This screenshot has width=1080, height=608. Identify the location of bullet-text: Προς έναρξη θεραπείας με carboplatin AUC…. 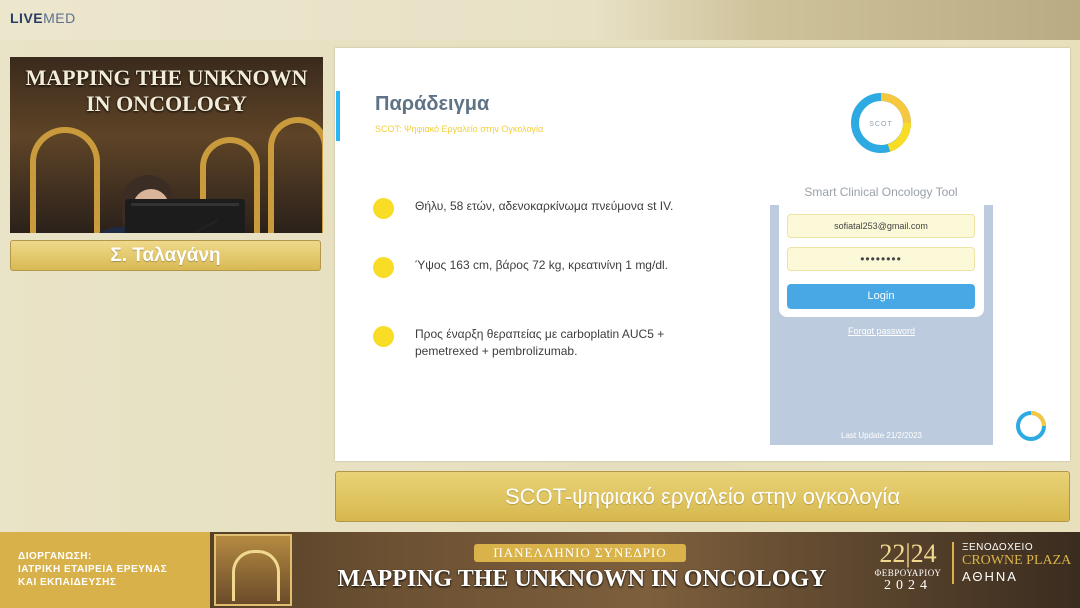
(540, 342).